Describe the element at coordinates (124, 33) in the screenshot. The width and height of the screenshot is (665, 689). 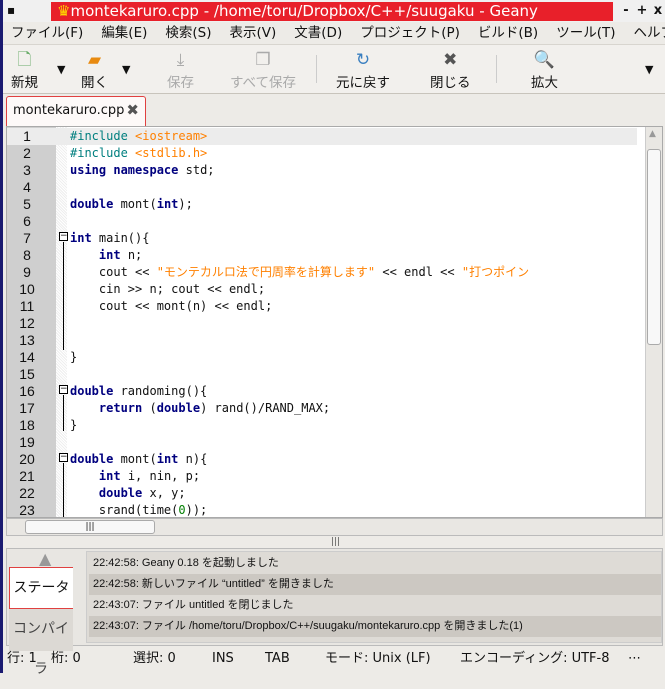
I see `menu-edit: 編集(E)` at that location.